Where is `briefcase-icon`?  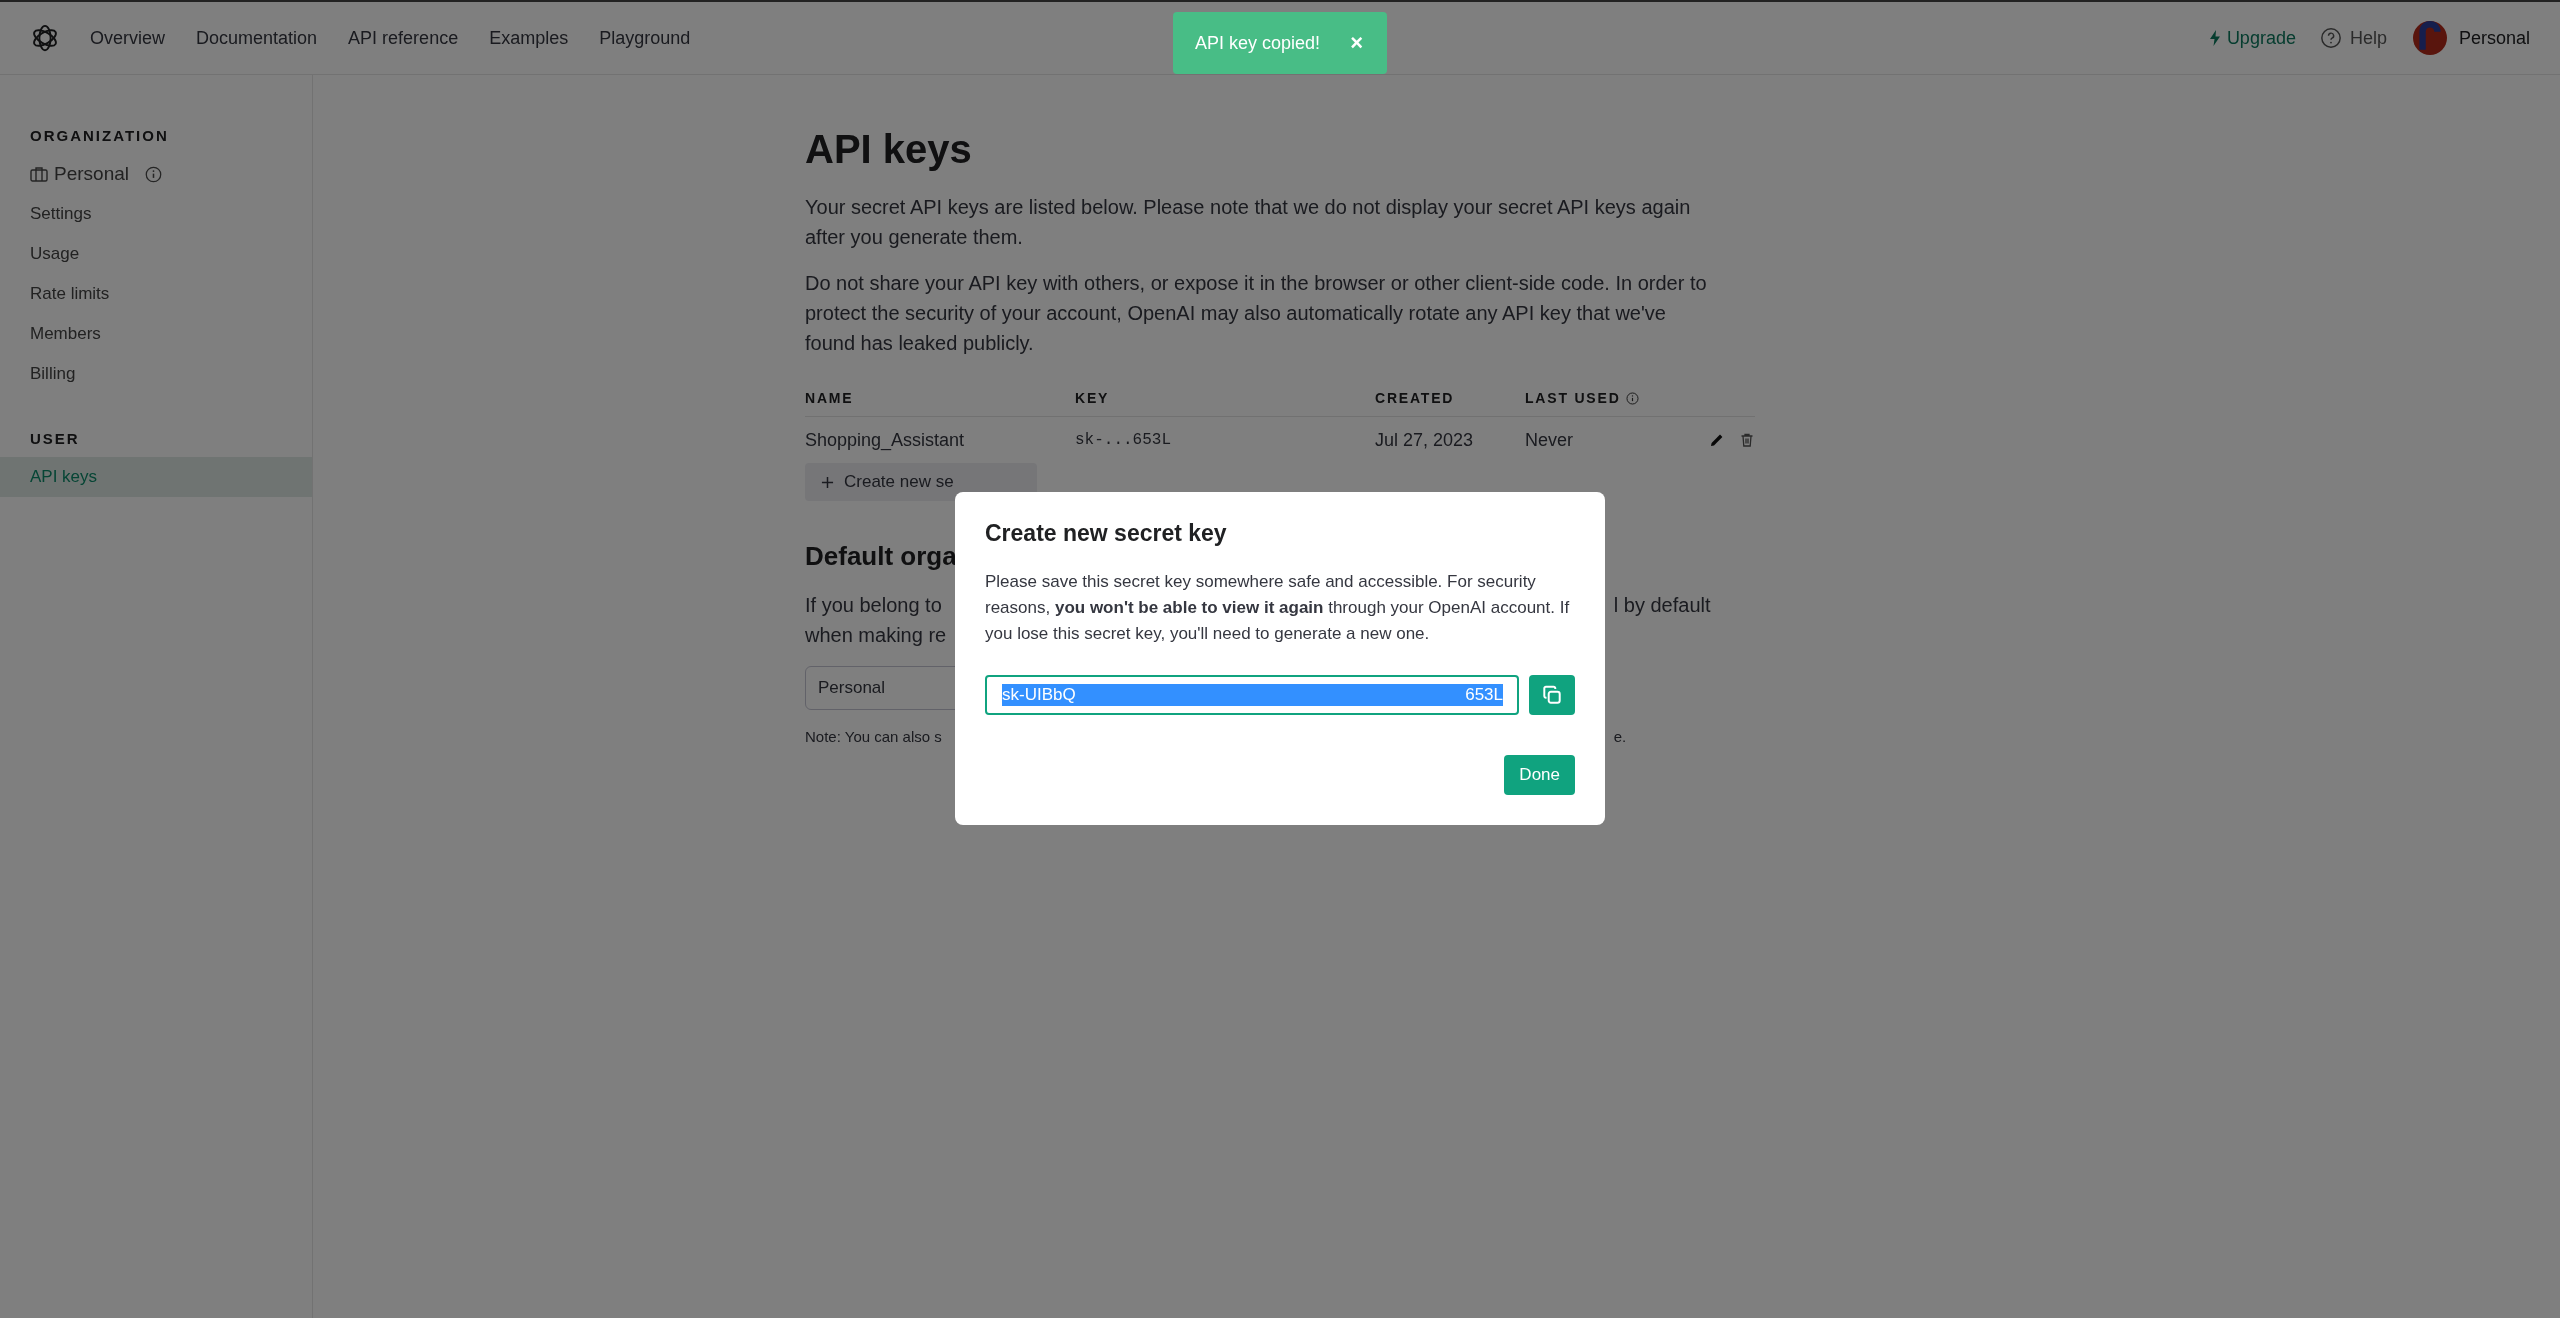
briefcase-icon is located at coordinates (39, 174).